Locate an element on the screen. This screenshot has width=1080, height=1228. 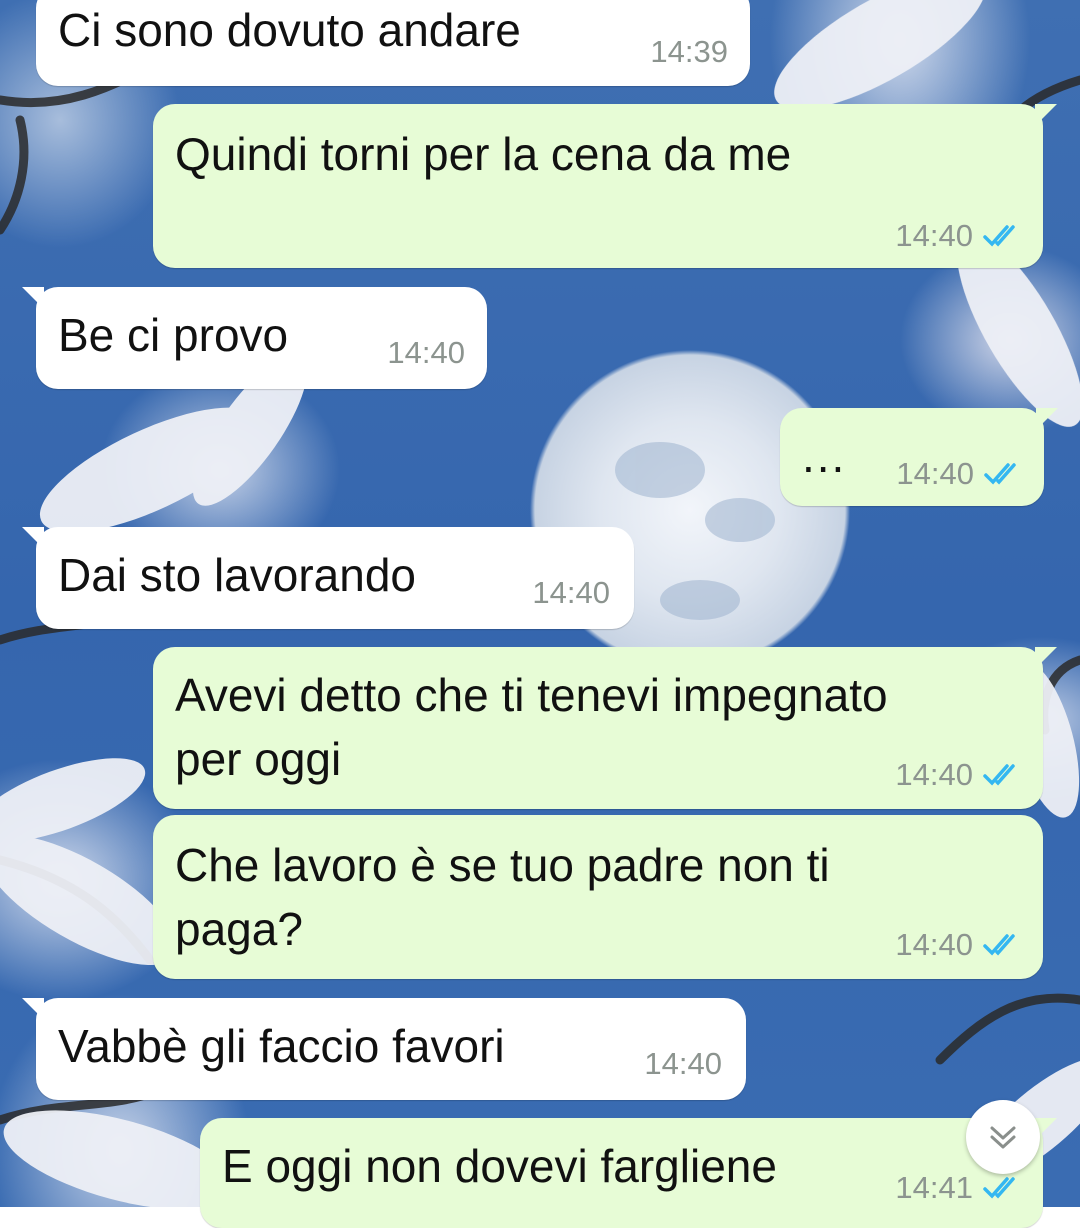
message-bubble-incoming: Vabbè gli faccio favori 14:40 is located at coordinates (384, 1049).